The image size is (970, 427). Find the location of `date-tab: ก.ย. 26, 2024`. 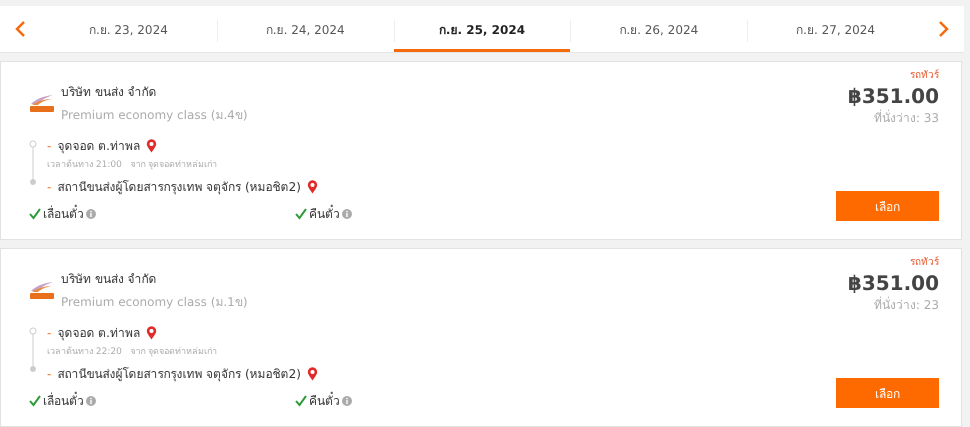

date-tab: ก.ย. 26, 2024 is located at coordinates (659, 29).